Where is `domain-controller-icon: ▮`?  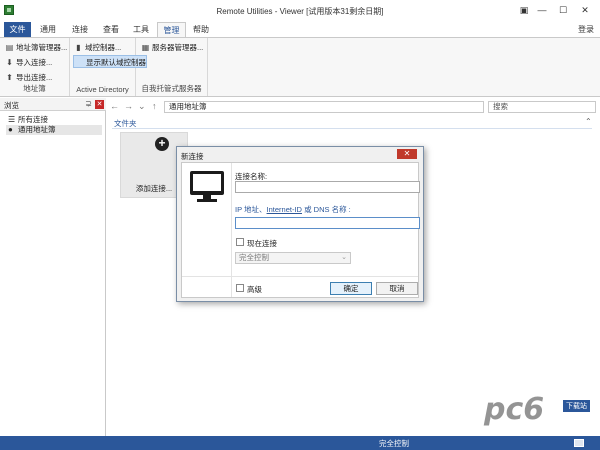 domain-controller-icon: ▮ is located at coordinates (78, 47).